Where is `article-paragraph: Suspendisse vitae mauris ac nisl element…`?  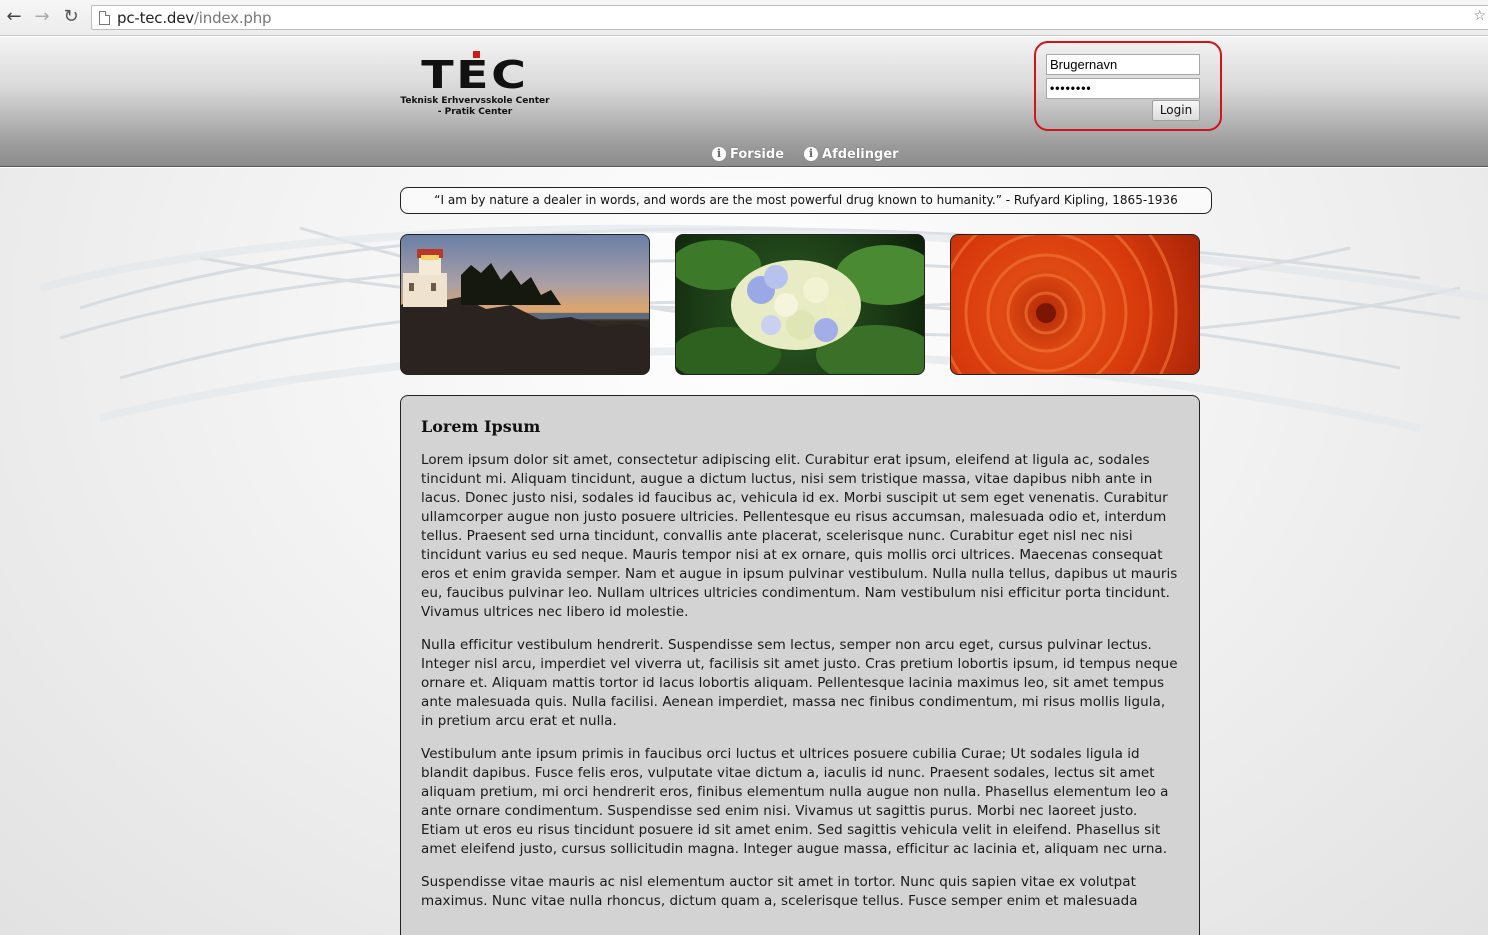 article-paragraph: Suspendisse vitae mauris ac nisl element… is located at coordinates (779, 891).